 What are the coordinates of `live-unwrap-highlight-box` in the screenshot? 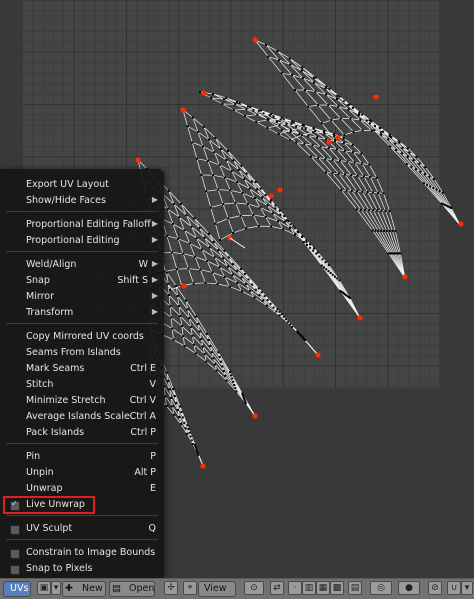 It's located at (49, 505).